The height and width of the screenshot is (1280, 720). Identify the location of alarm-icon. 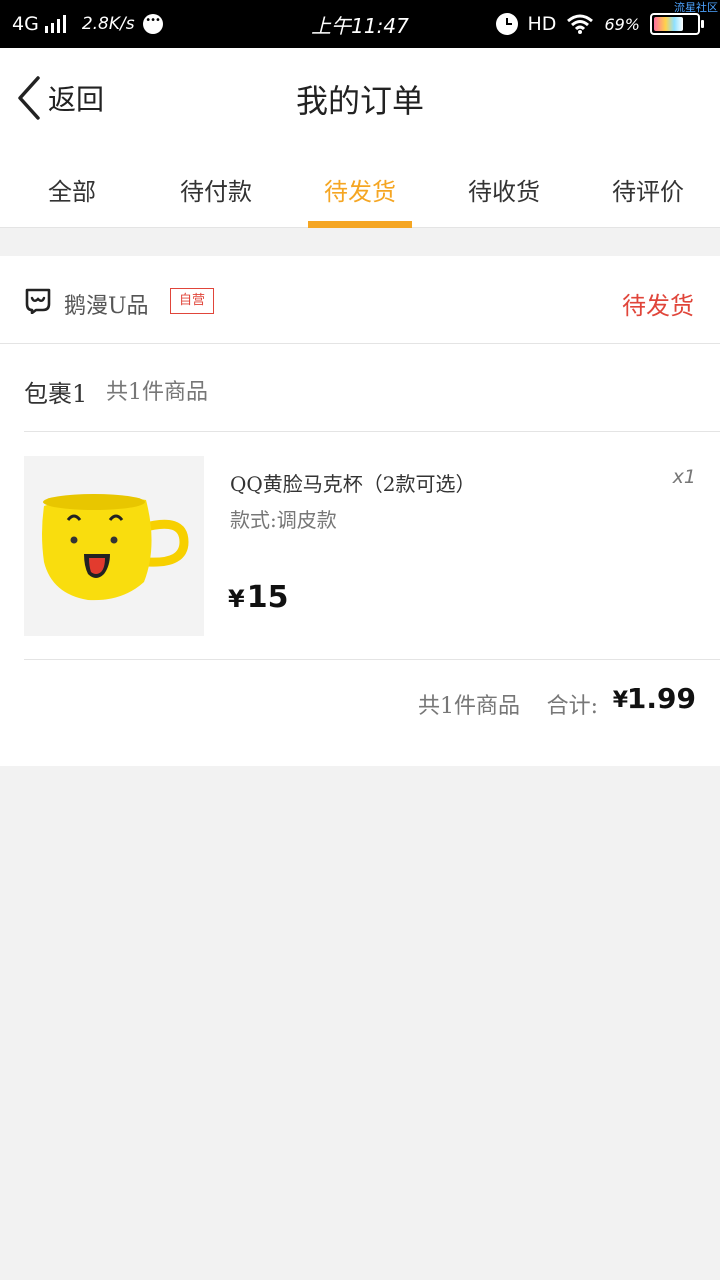
(506, 24).